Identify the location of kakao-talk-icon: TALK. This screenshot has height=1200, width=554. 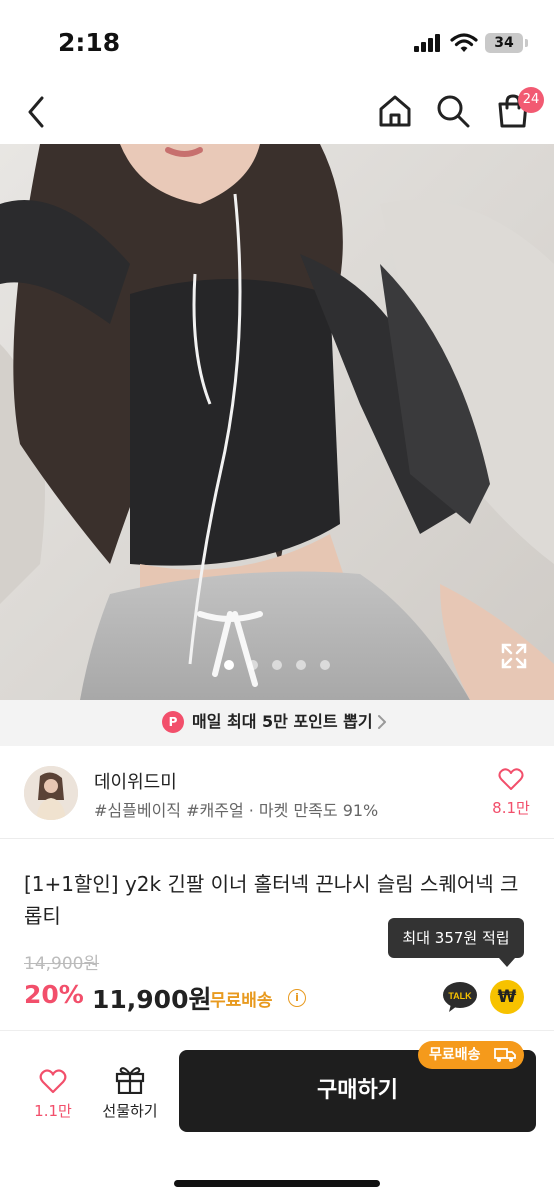
(460, 997).